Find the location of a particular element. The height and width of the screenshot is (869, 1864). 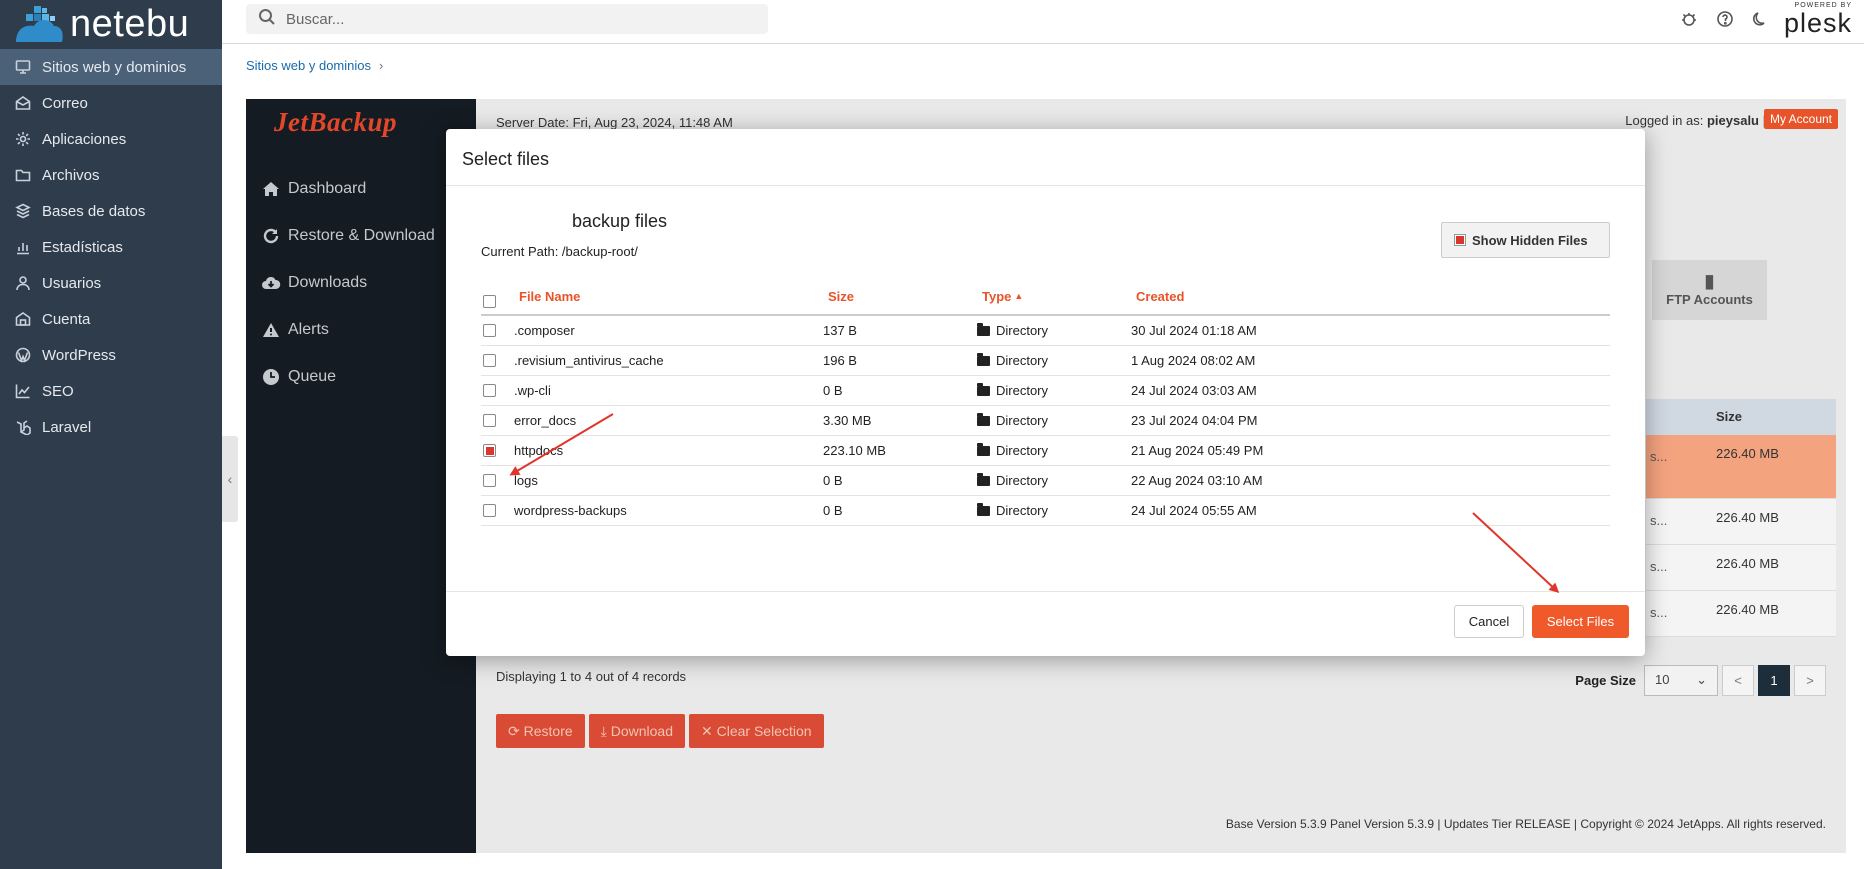

file-size: 137 B is located at coordinates (840, 330).